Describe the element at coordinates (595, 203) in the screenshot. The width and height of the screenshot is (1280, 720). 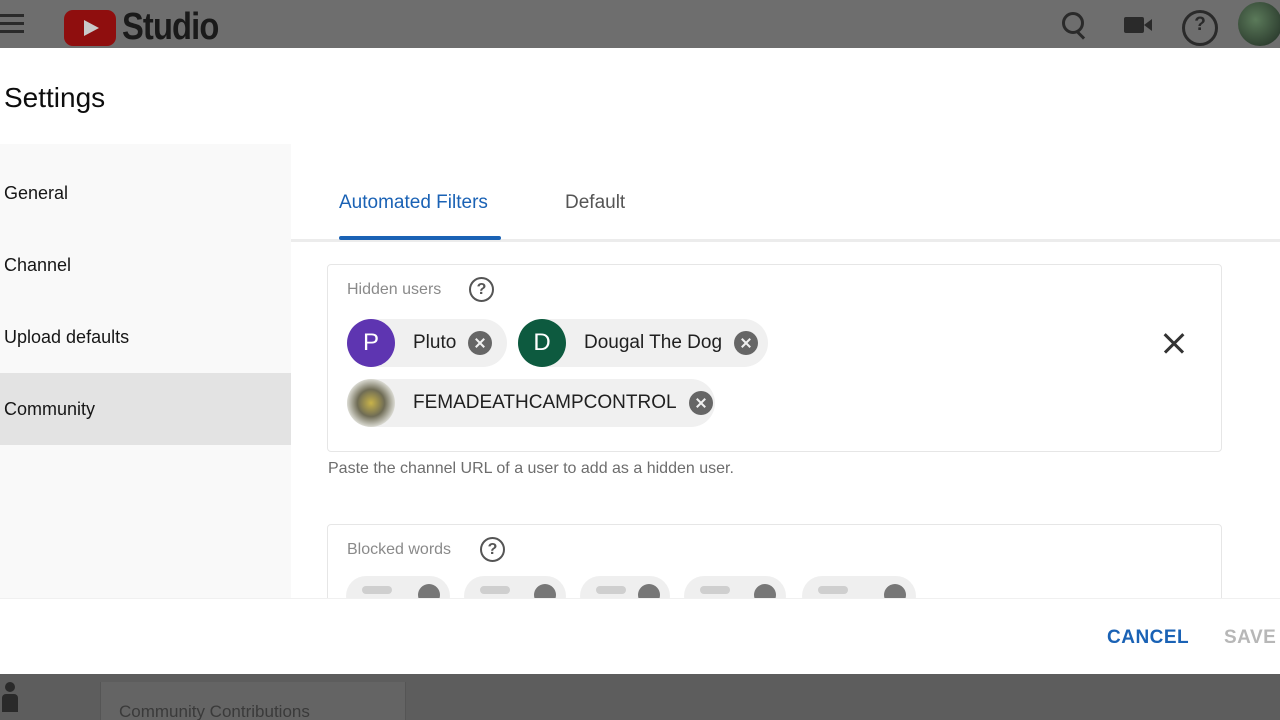
I see `tab-default: Default` at that location.